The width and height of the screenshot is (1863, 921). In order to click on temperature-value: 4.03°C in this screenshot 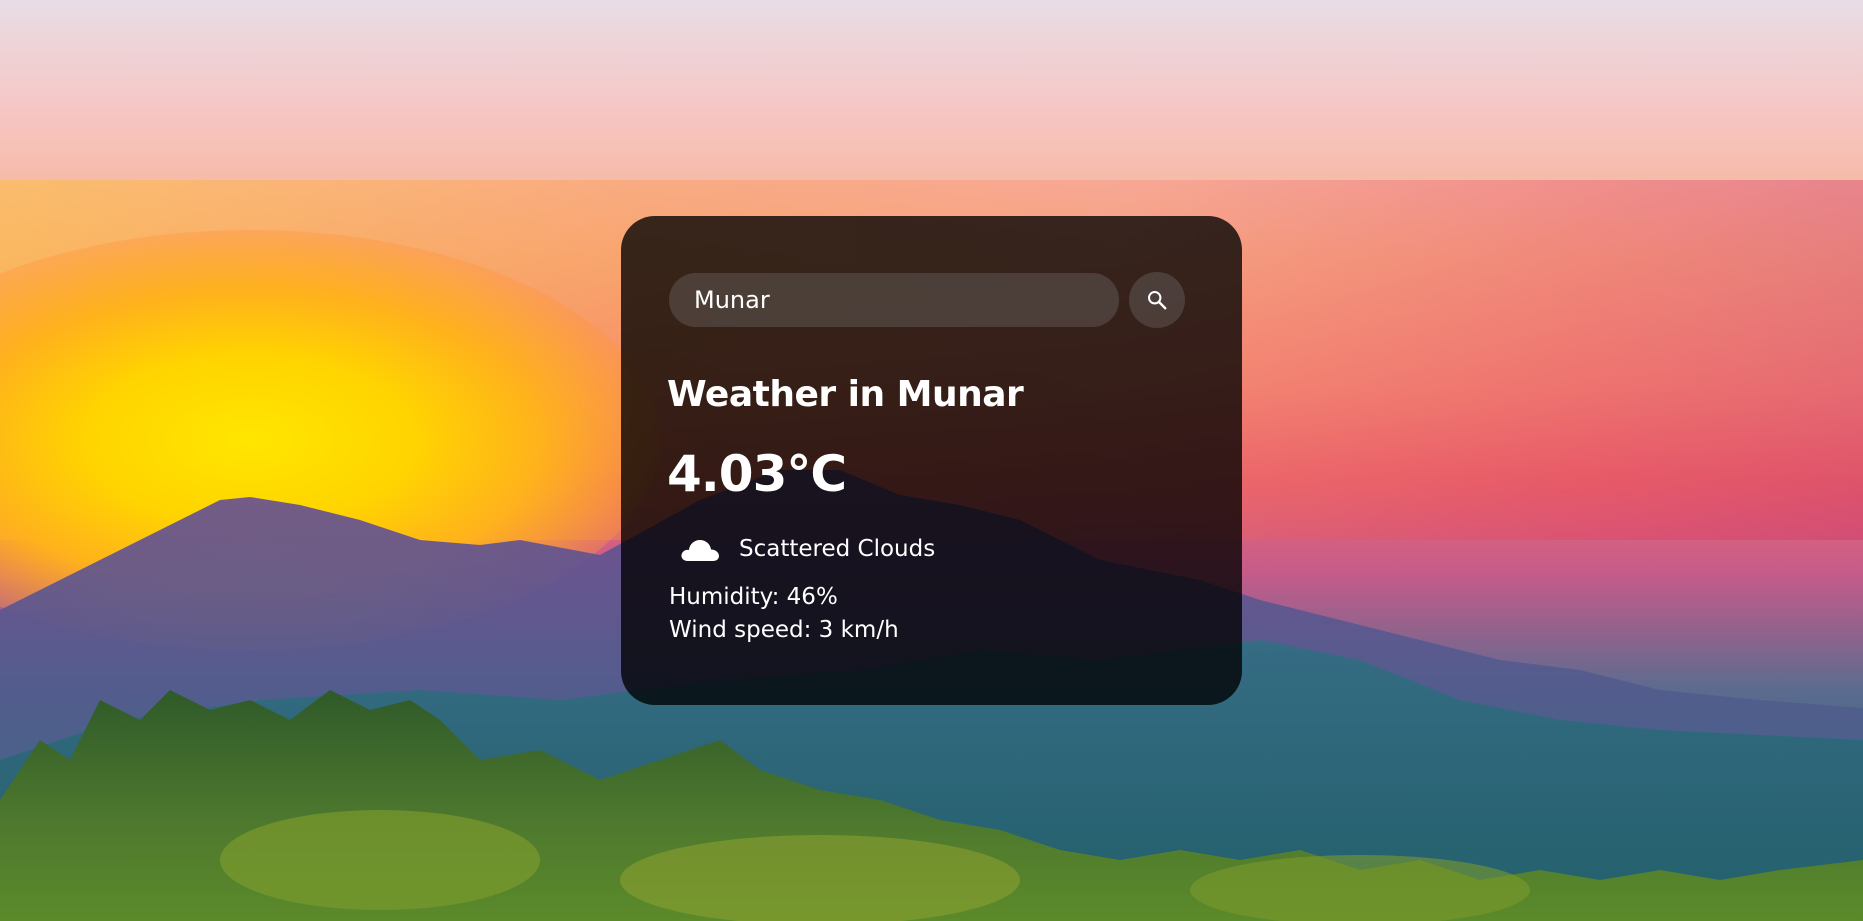, I will do `click(757, 474)`.